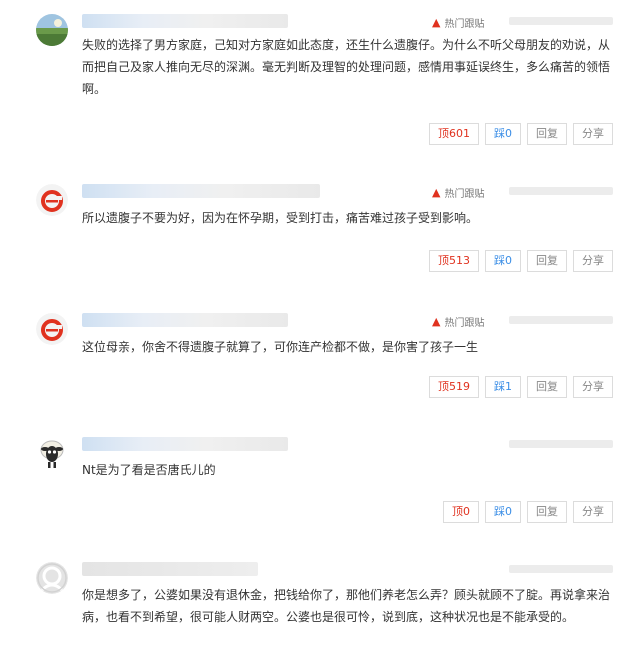 Image resolution: width=641 pixels, height=661 pixels. I want to click on comment-actions: 顶513 踩0 回复 分享, so click(521, 261).